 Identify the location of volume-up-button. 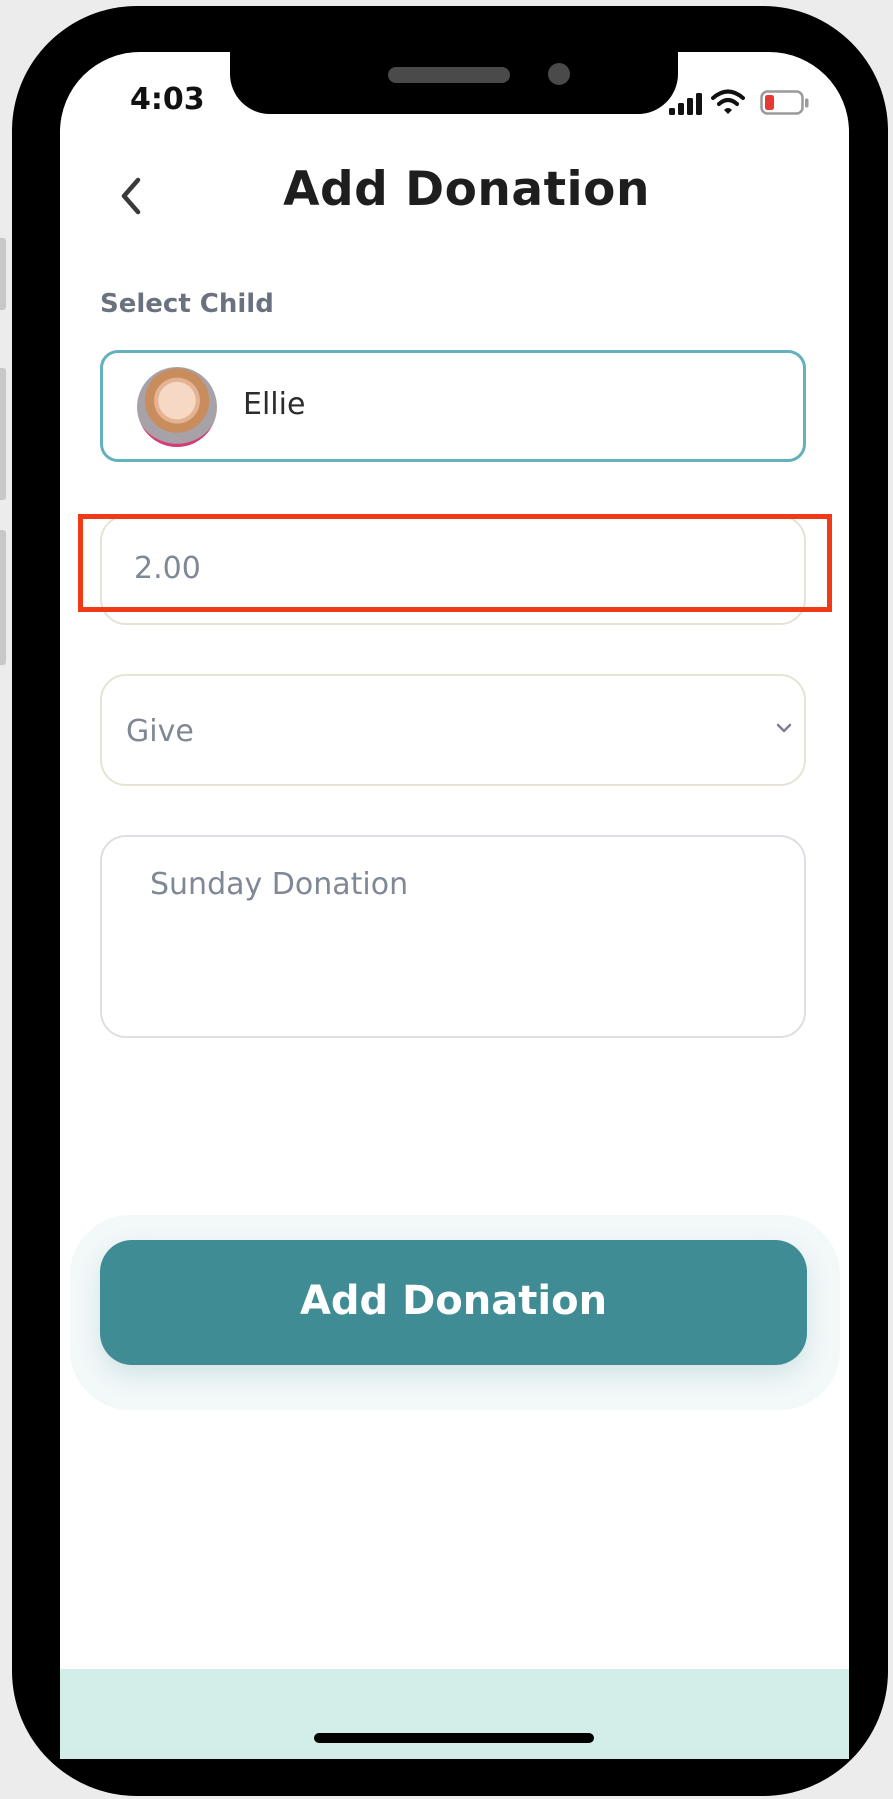
(3, 434).